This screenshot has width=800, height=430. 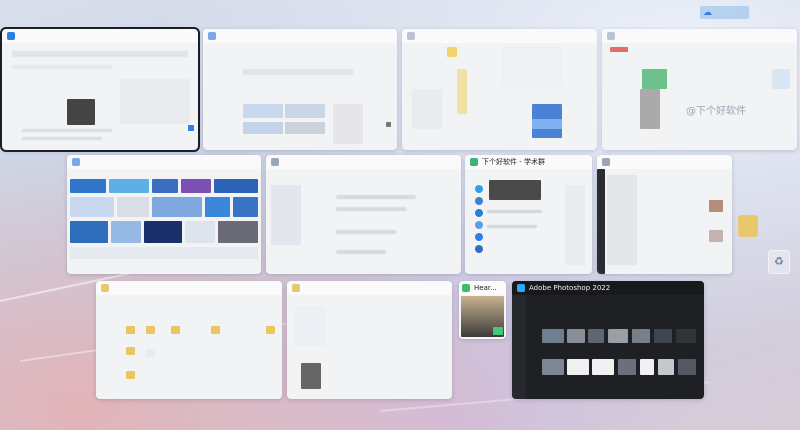 I want to click on cloud-icon: ☁, so click(x=707, y=12).